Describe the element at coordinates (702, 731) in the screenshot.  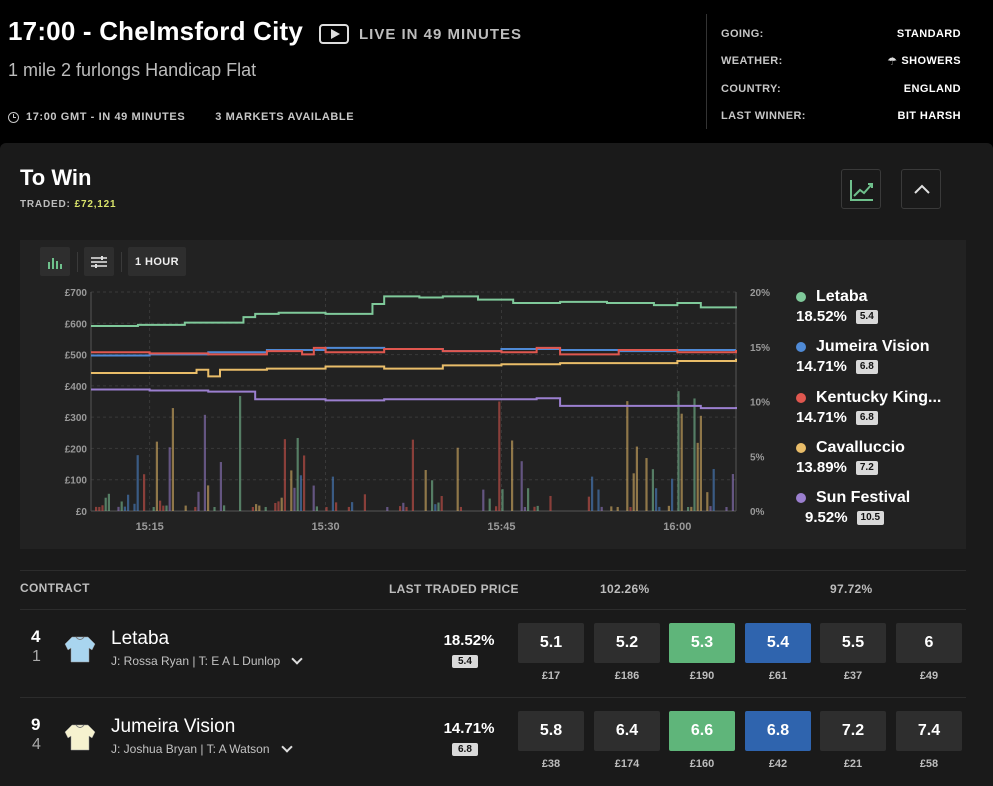
I see `price-button: 6.6` at that location.